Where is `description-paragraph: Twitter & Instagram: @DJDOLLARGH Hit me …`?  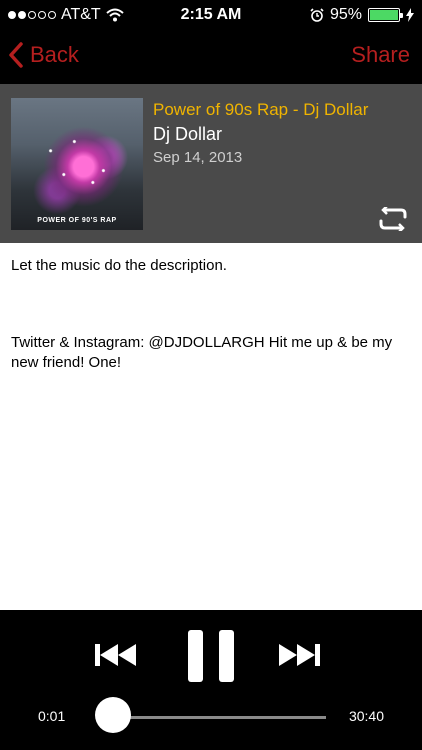 description-paragraph: Twitter & Instagram: @DJDOLLARGH Hit me … is located at coordinates (202, 352).